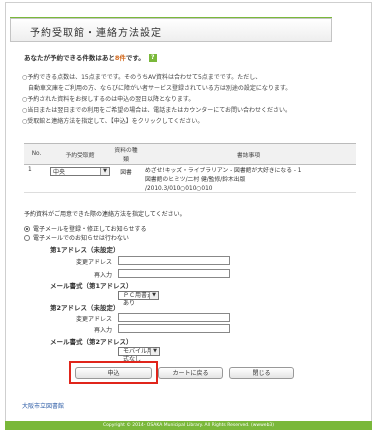 This screenshot has width=377, height=435. Describe the element at coordinates (113, 373) in the screenshot. I see `submit-button: 申込` at that location.